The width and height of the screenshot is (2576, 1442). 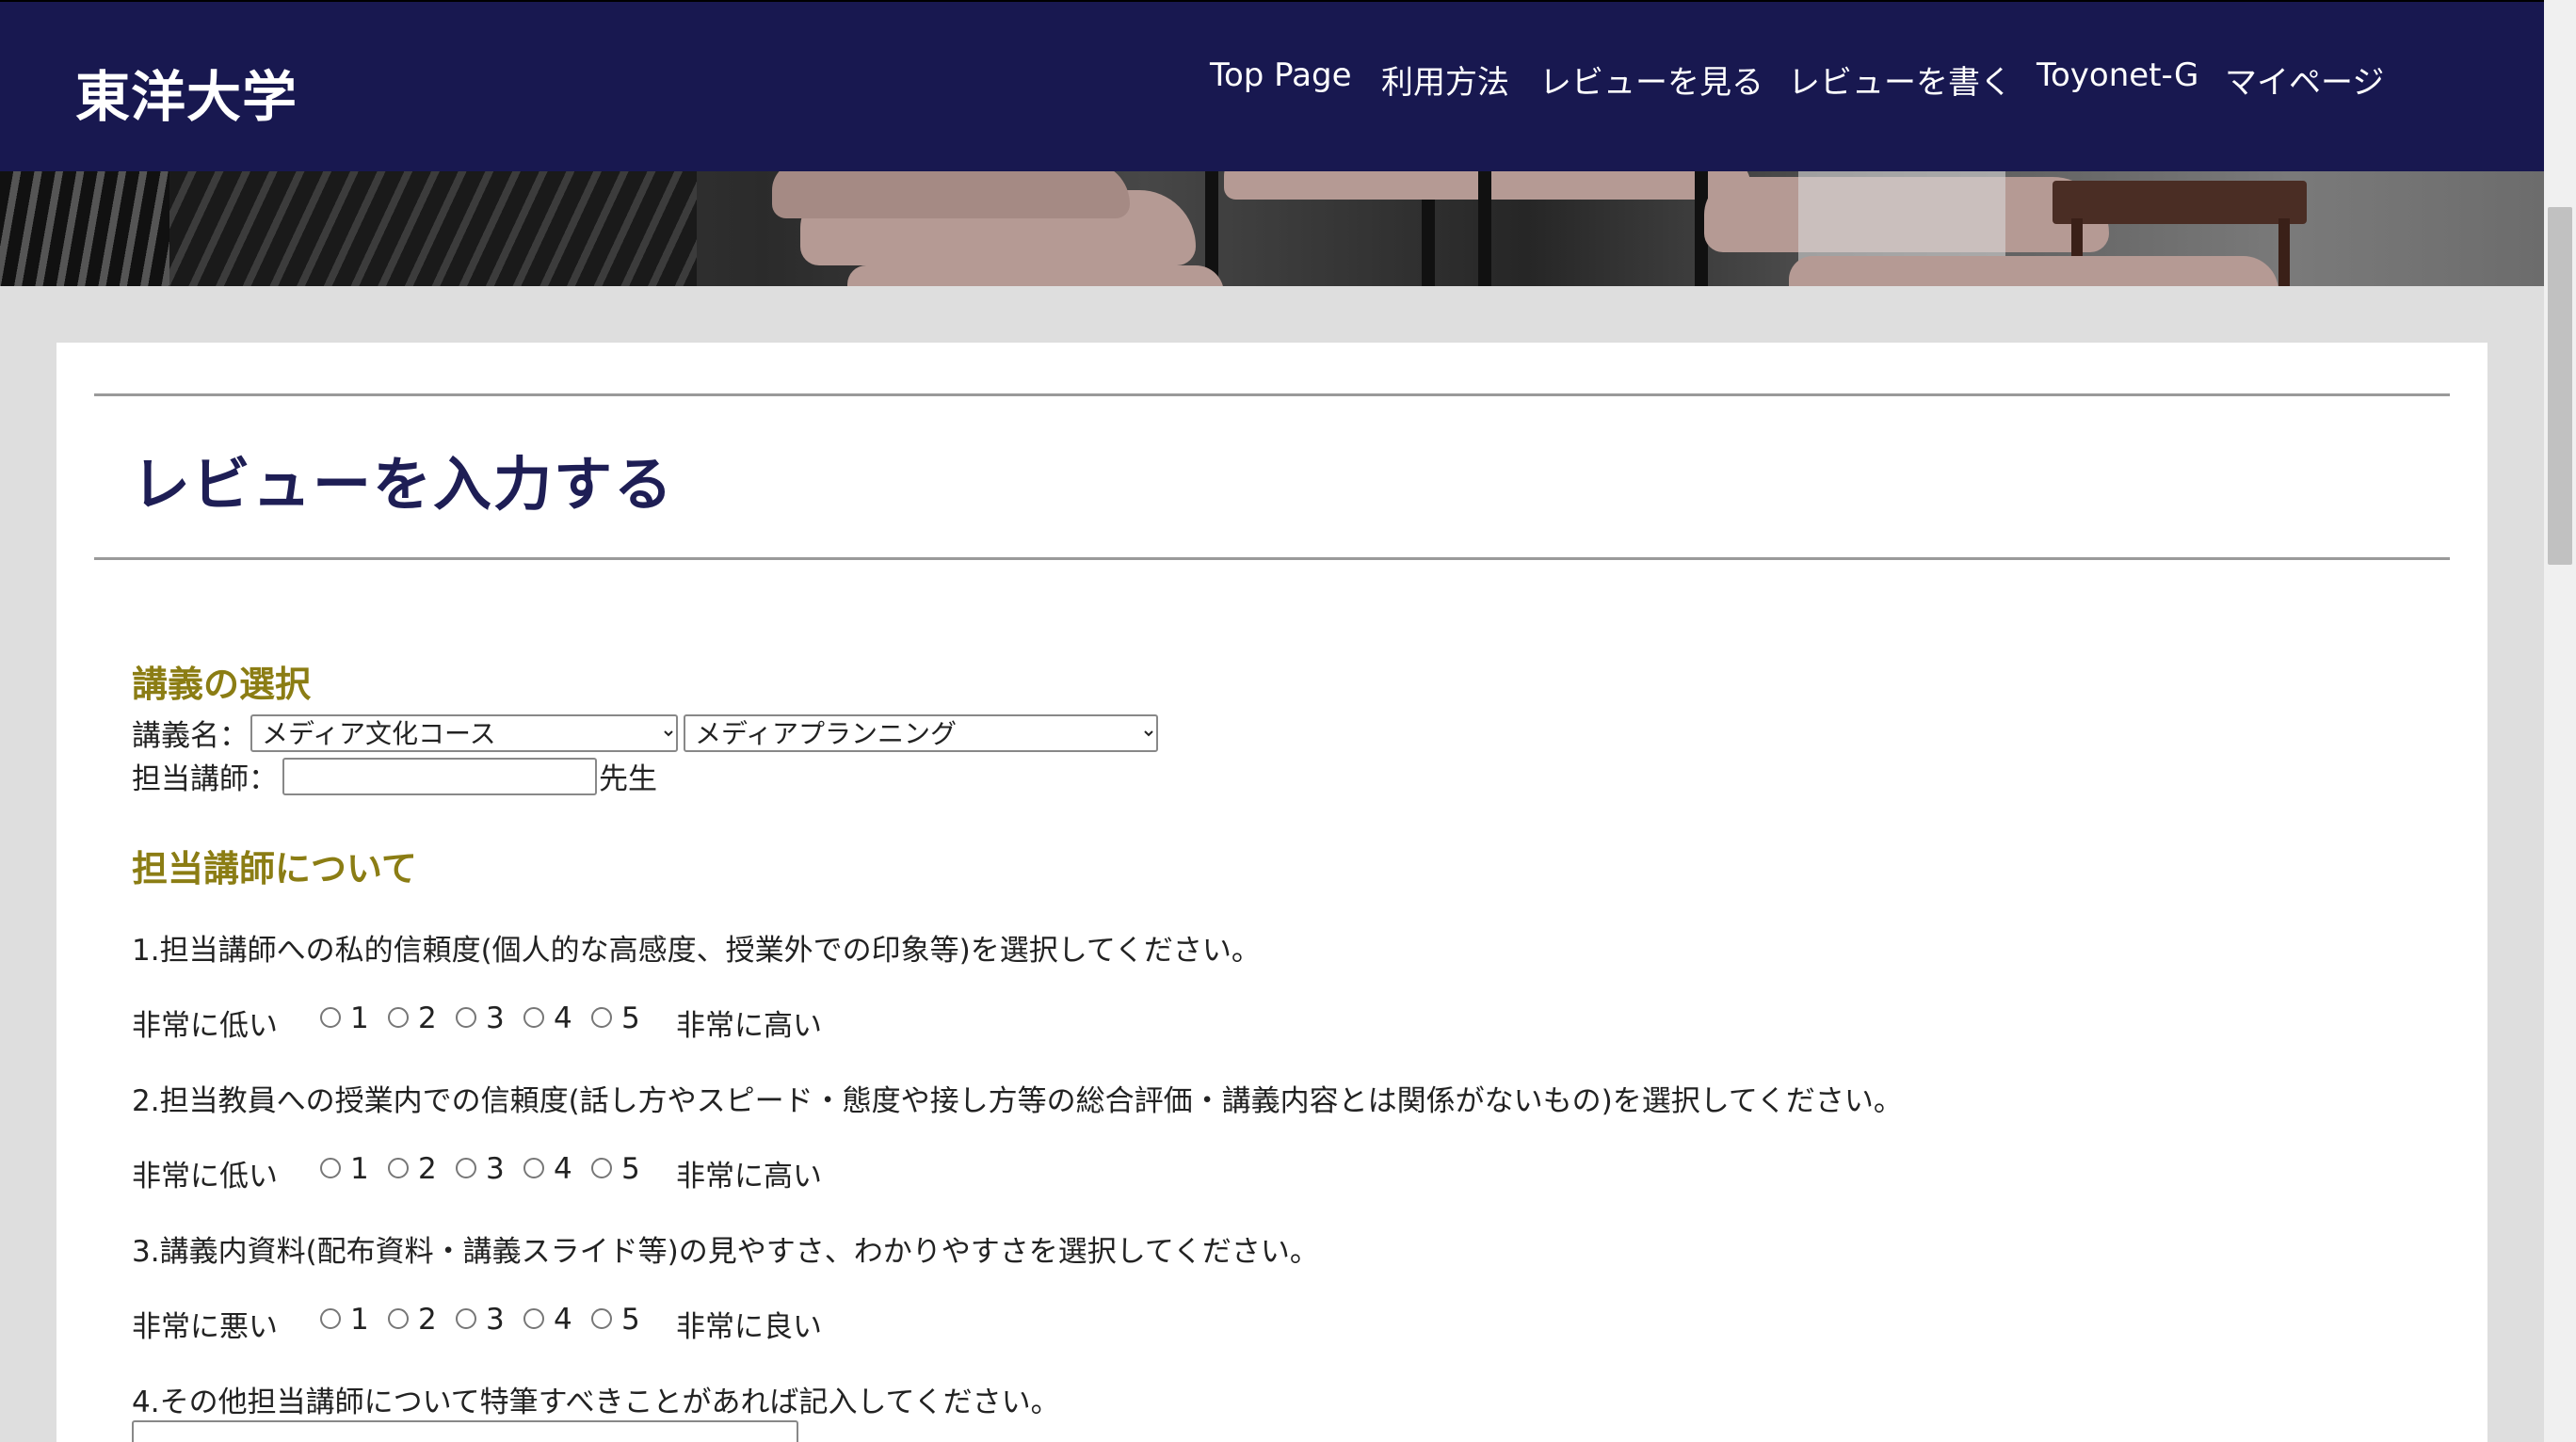 I want to click on hero-classroom-image, so click(x=1272, y=228).